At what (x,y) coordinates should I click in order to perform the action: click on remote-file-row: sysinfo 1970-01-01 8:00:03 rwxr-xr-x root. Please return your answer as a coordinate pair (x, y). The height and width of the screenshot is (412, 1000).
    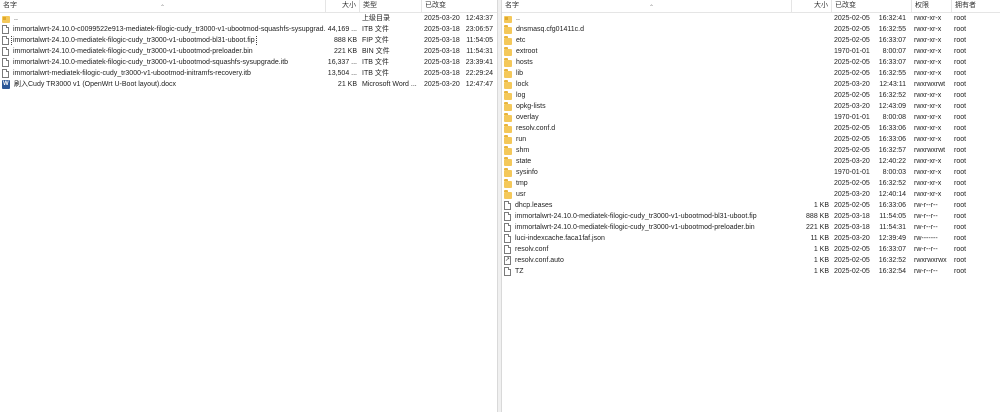
    Looking at the image, I should click on (751, 172).